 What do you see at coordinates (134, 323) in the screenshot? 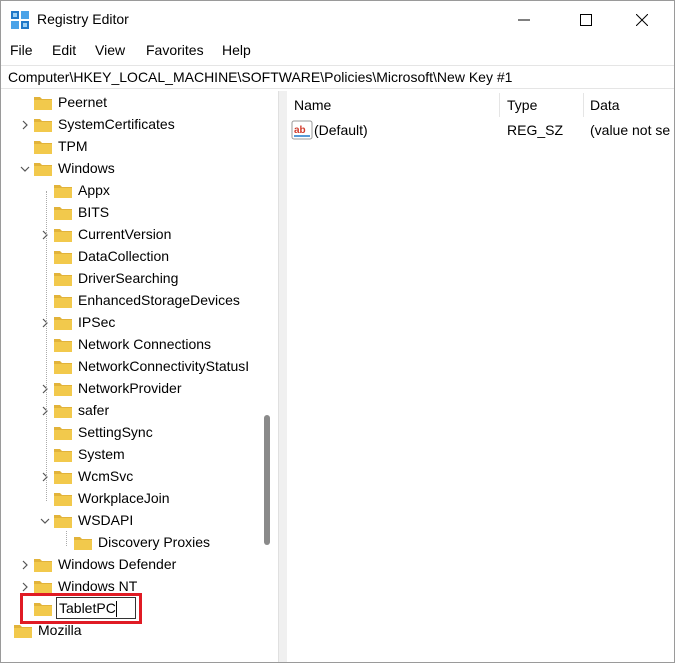
I see `tree-item: IPSec` at bounding box center [134, 323].